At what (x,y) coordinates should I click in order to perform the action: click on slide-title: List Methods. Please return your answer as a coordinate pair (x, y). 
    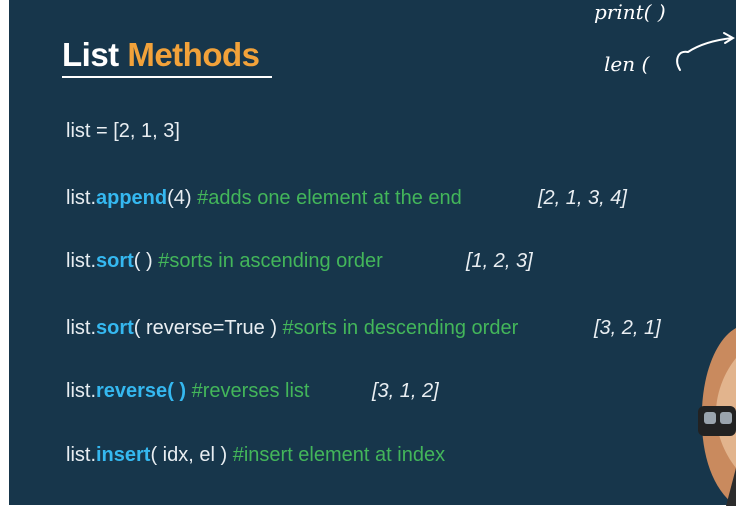
    Looking at the image, I should click on (161, 55).